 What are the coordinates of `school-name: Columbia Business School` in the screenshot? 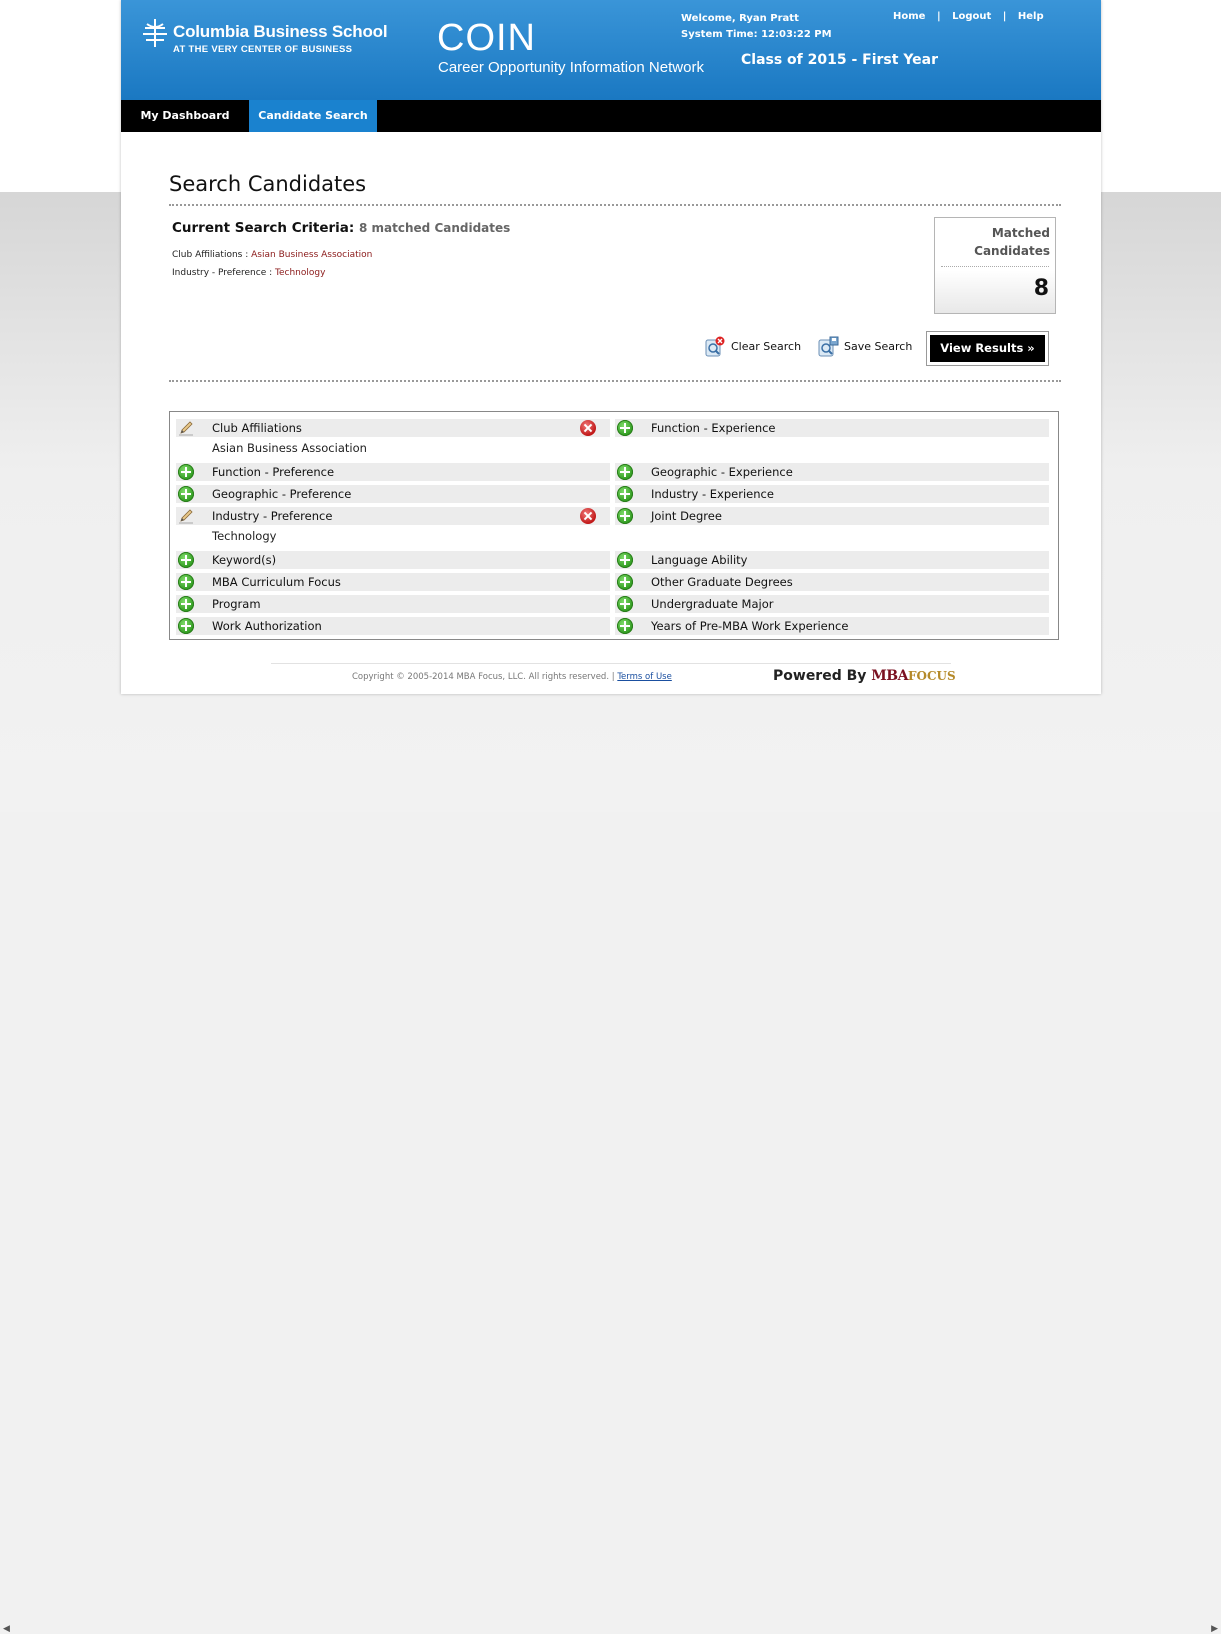 It's located at (280, 31).